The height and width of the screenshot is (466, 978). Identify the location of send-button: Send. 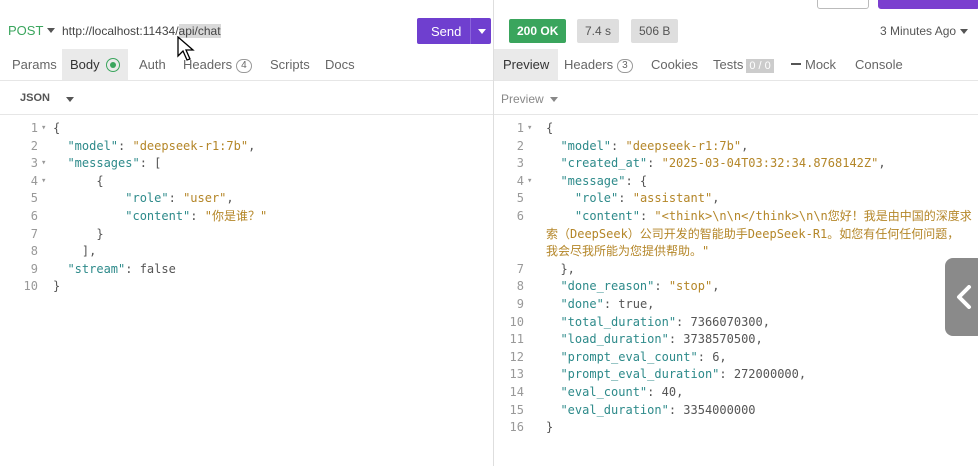
(454, 31).